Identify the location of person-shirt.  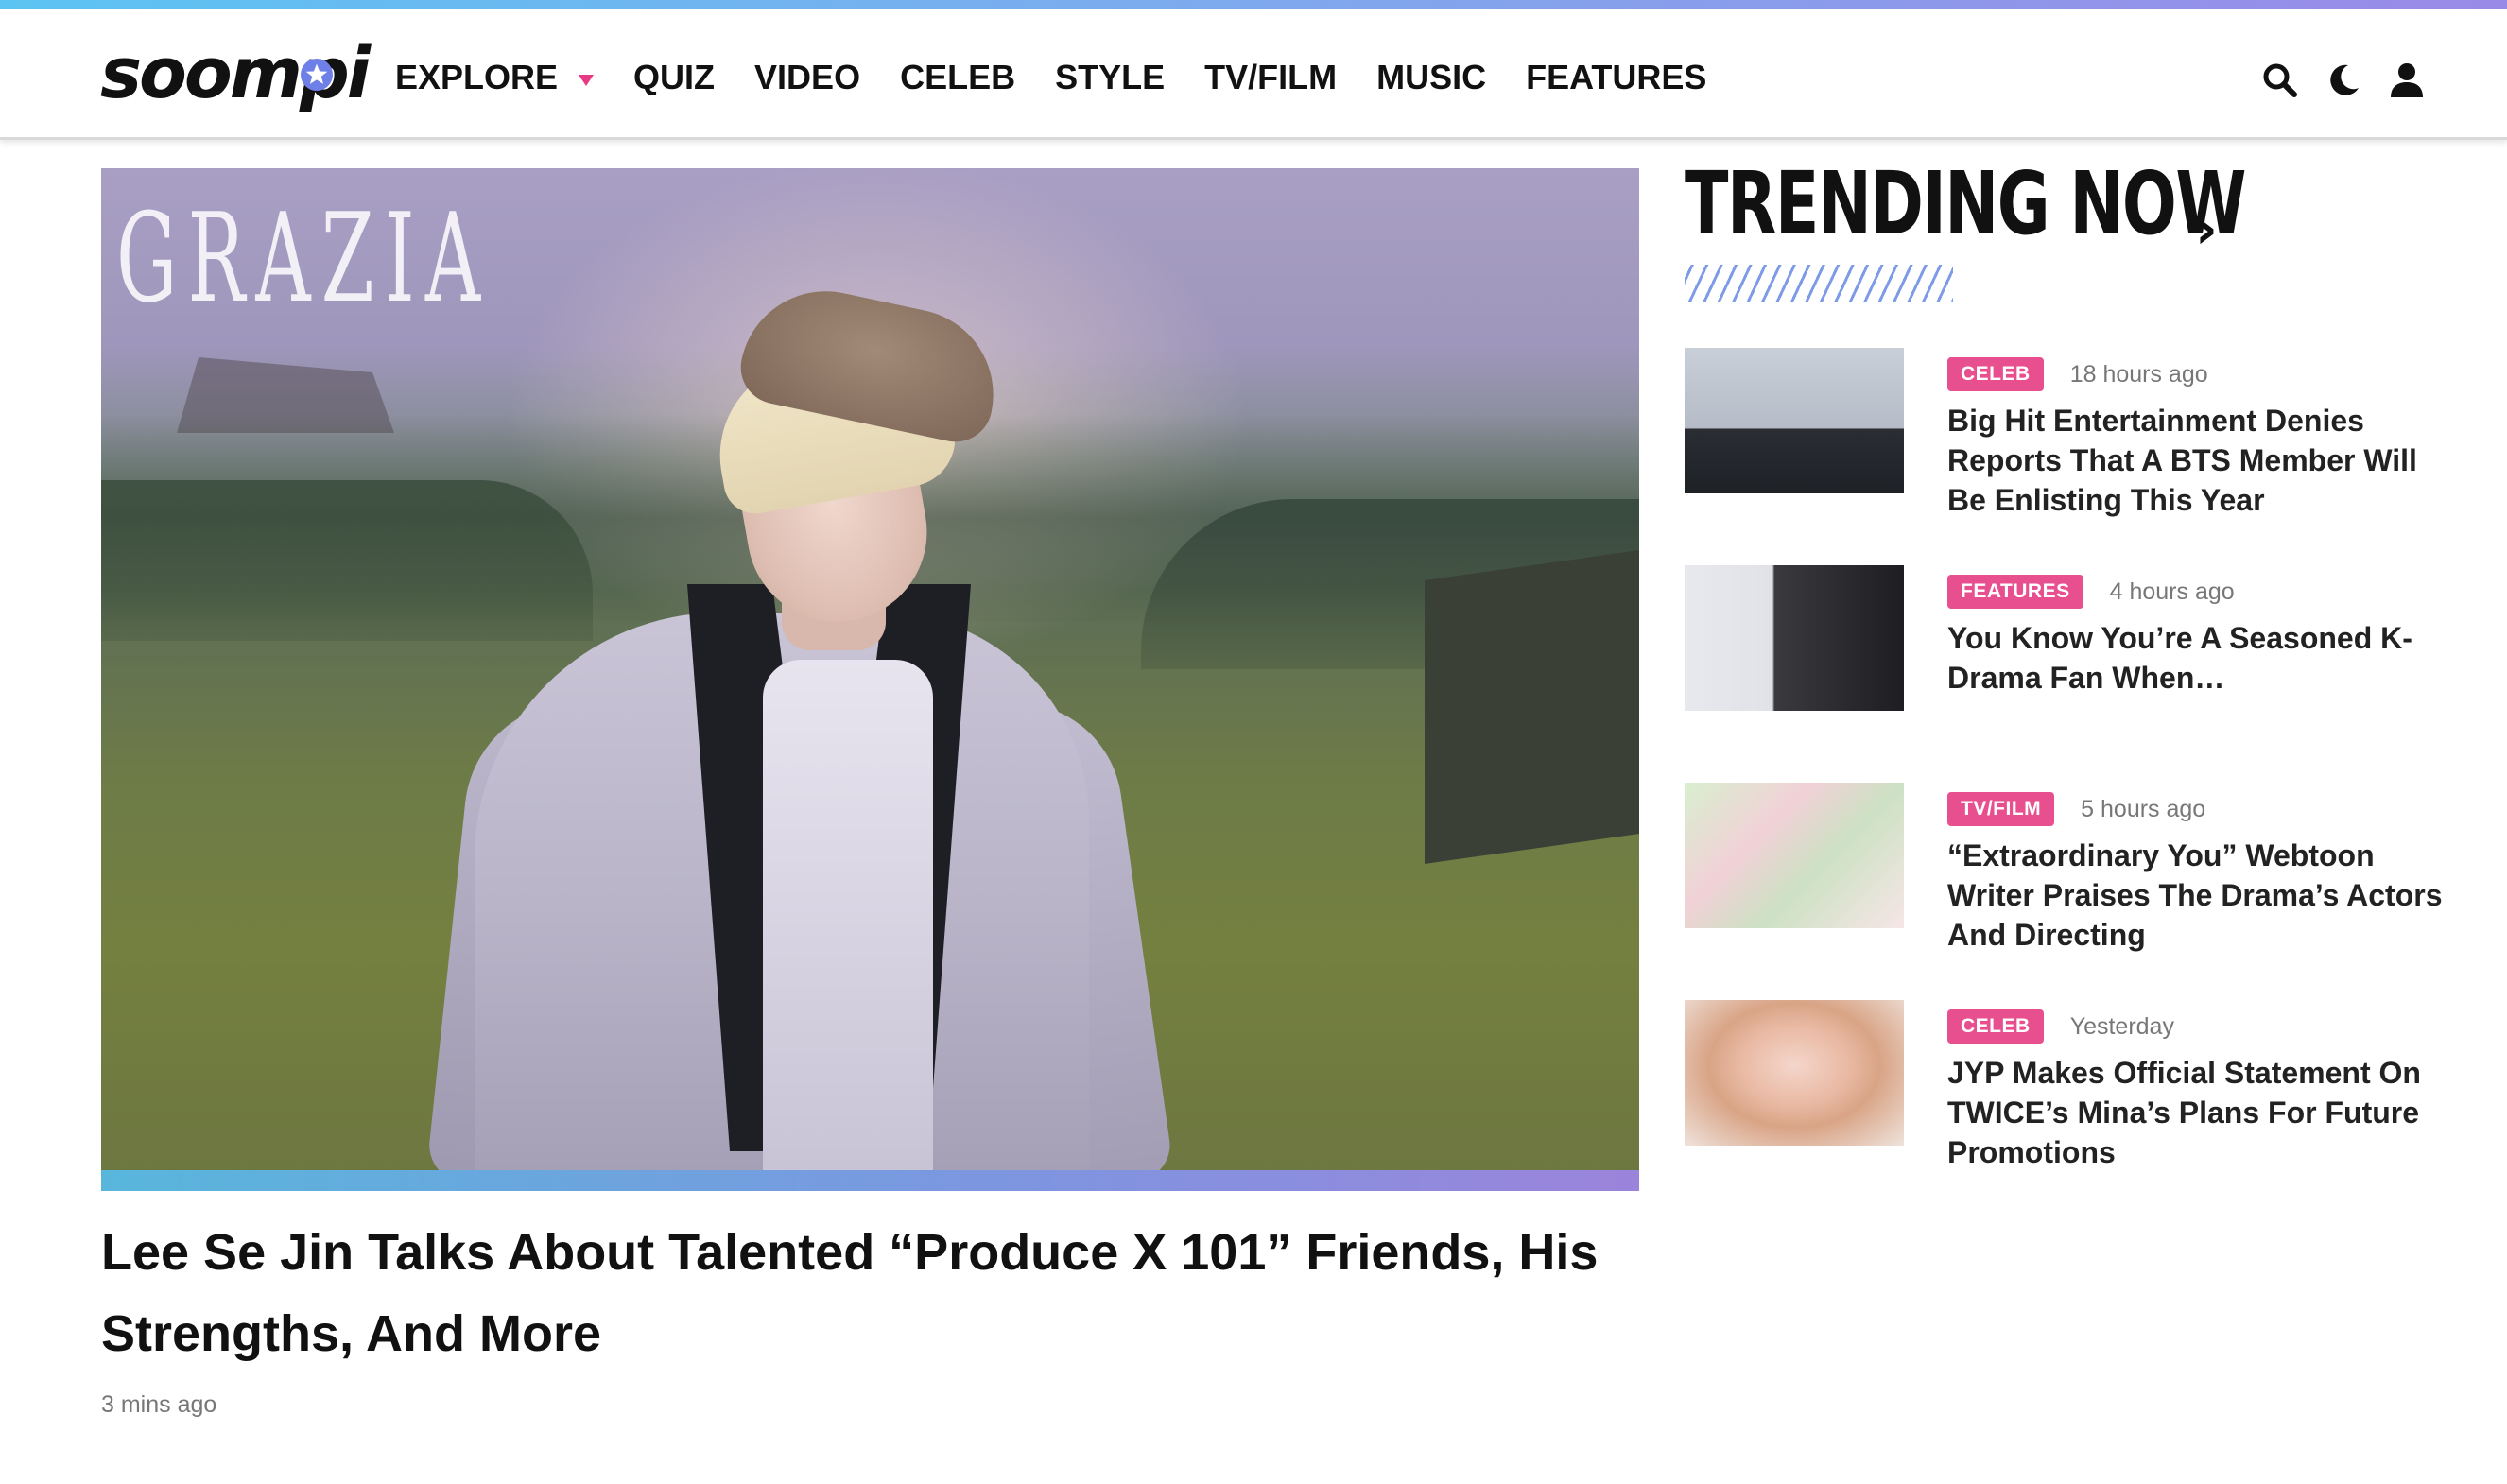
(848, 915).